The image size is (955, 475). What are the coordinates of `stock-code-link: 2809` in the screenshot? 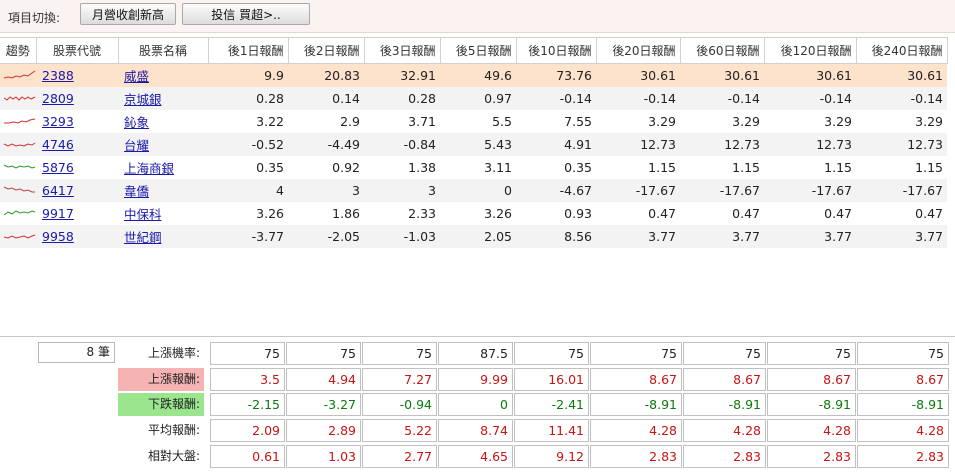 It's located at (58, 98).